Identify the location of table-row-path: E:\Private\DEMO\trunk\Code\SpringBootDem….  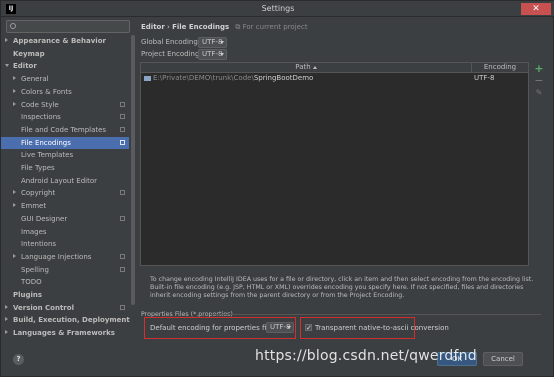
(228, 78).